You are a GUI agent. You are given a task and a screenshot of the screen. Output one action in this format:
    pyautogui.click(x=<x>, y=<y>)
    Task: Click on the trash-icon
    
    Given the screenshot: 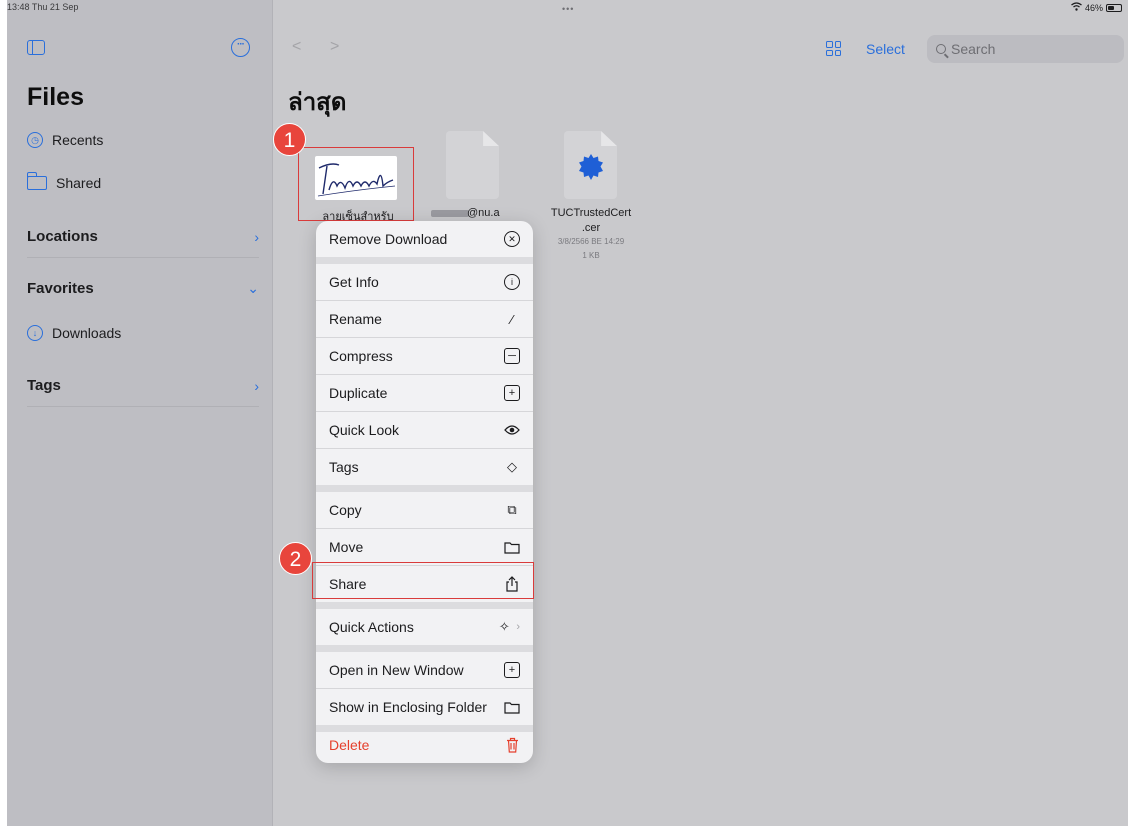 What is the action you would take?
    pyautogui.click(x=512, y=745)
    